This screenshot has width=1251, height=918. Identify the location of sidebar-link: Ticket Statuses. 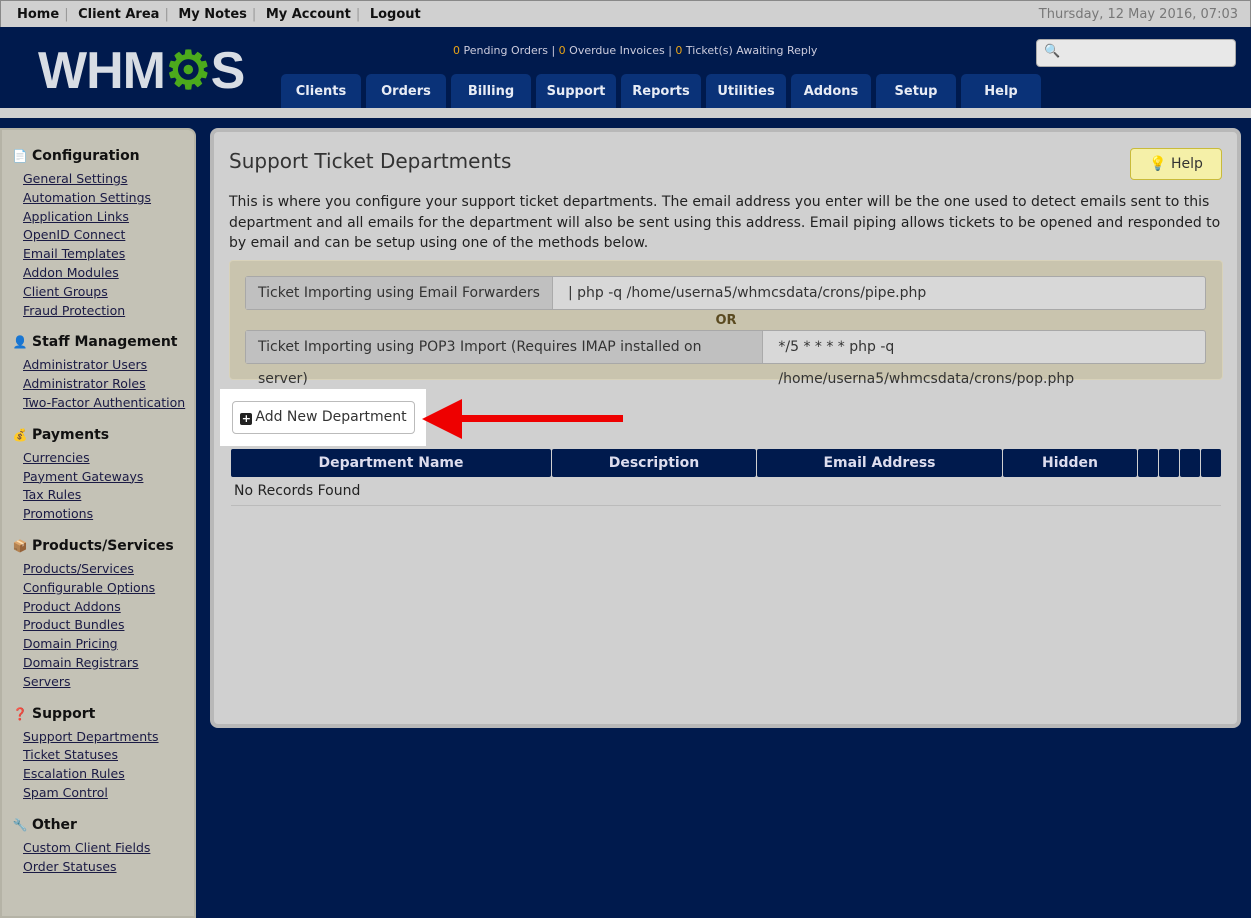
(108, 755).